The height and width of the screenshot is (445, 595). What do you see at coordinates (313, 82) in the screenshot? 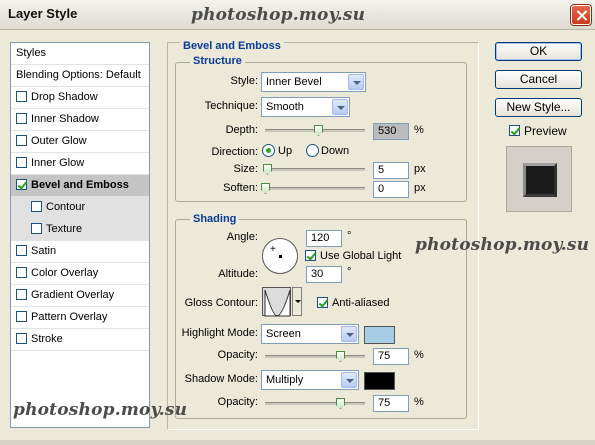
I see `style-select: Inner Bevel` at bounding box center [313, 82].